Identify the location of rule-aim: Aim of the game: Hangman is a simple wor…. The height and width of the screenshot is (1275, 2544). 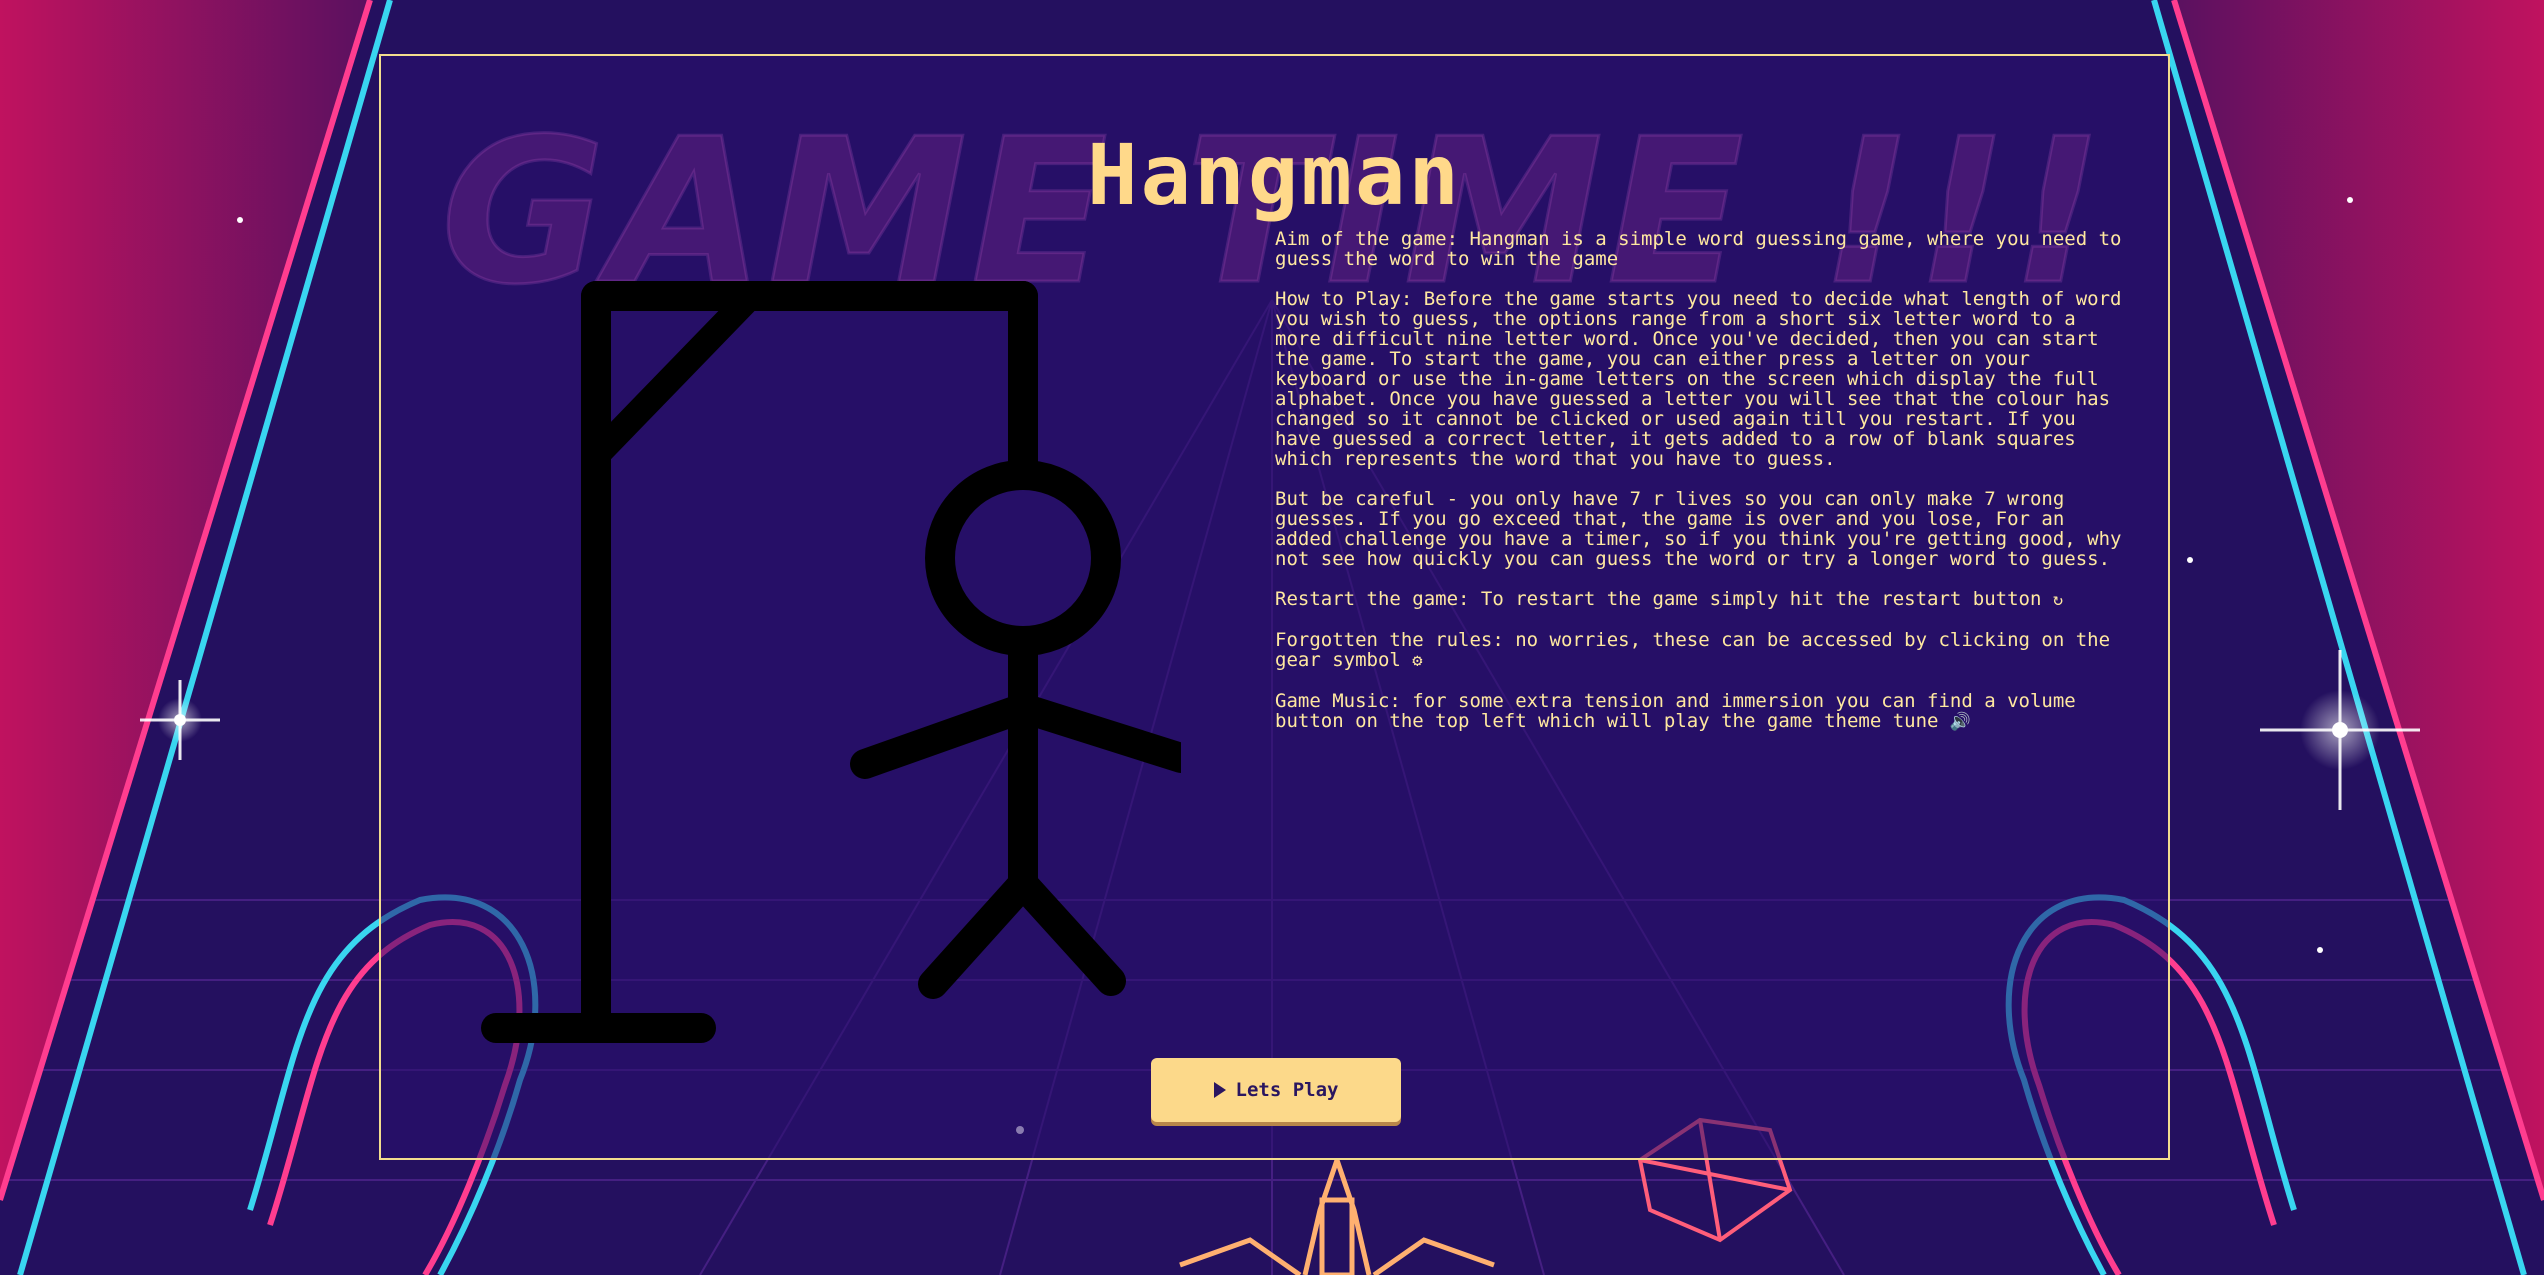
(1698, 249).